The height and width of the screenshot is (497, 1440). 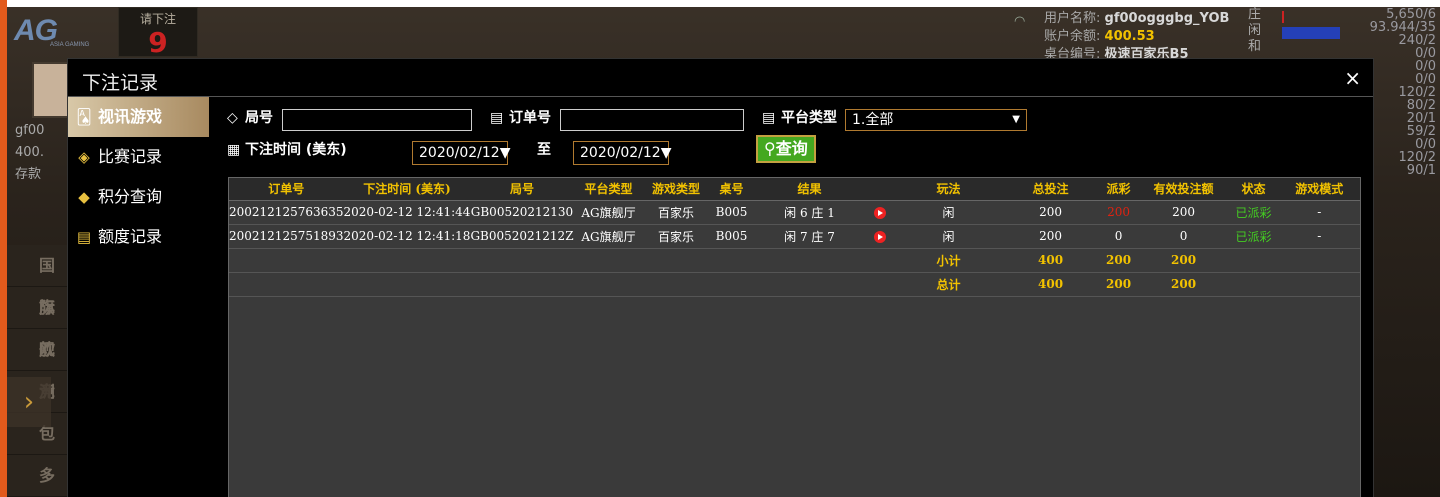 What do you see at coordinates (1183, 189) in the screenshot?
I see `col-valid: 有效投注额` at bounding box center [1183, 189].